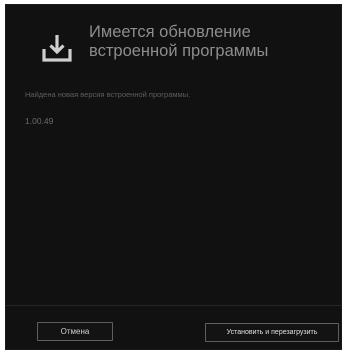 The width and height of the screenshot is (348, 354). Describe the element at coordinates (179, 41) in the screenshot. I see `dialog-title: Имеется обновление встроенной программы` at that location.